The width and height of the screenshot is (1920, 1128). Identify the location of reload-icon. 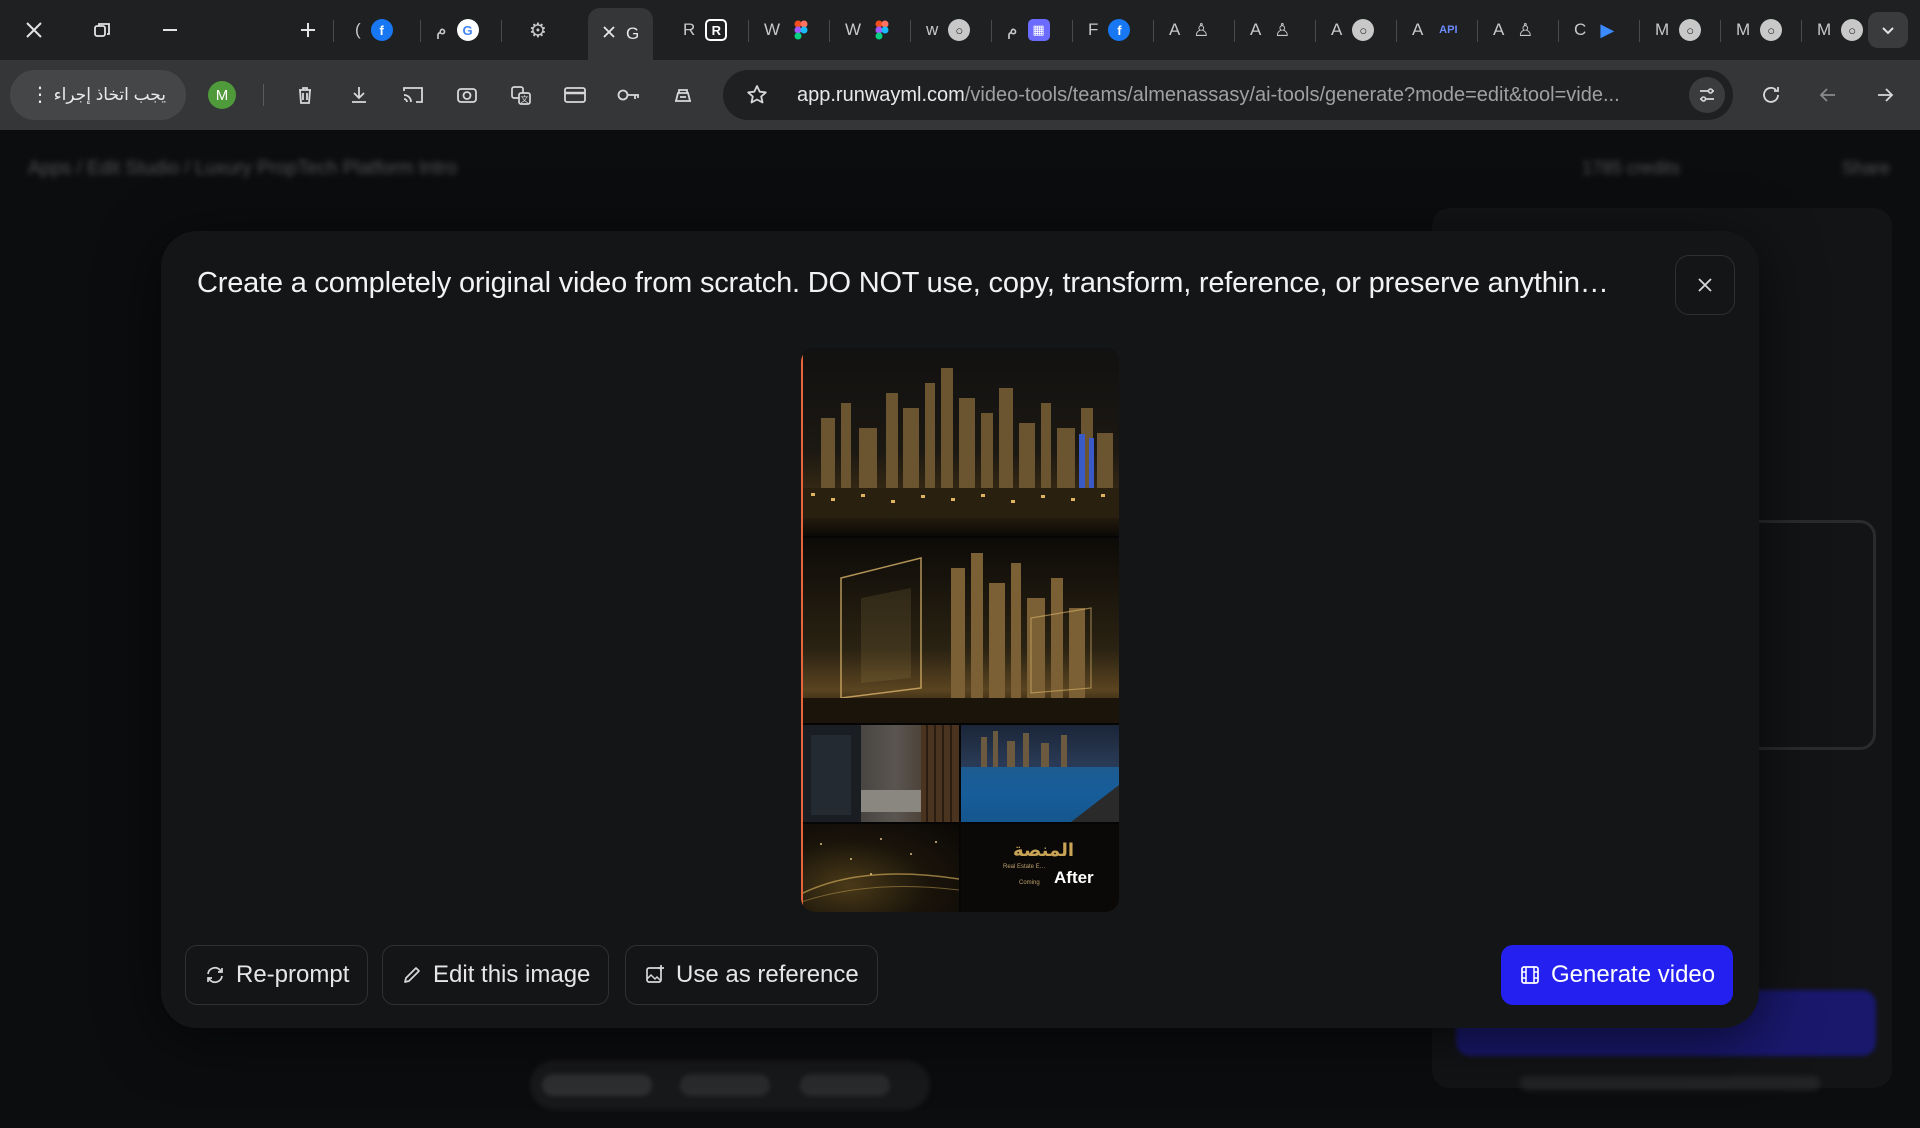
(1771, 95).